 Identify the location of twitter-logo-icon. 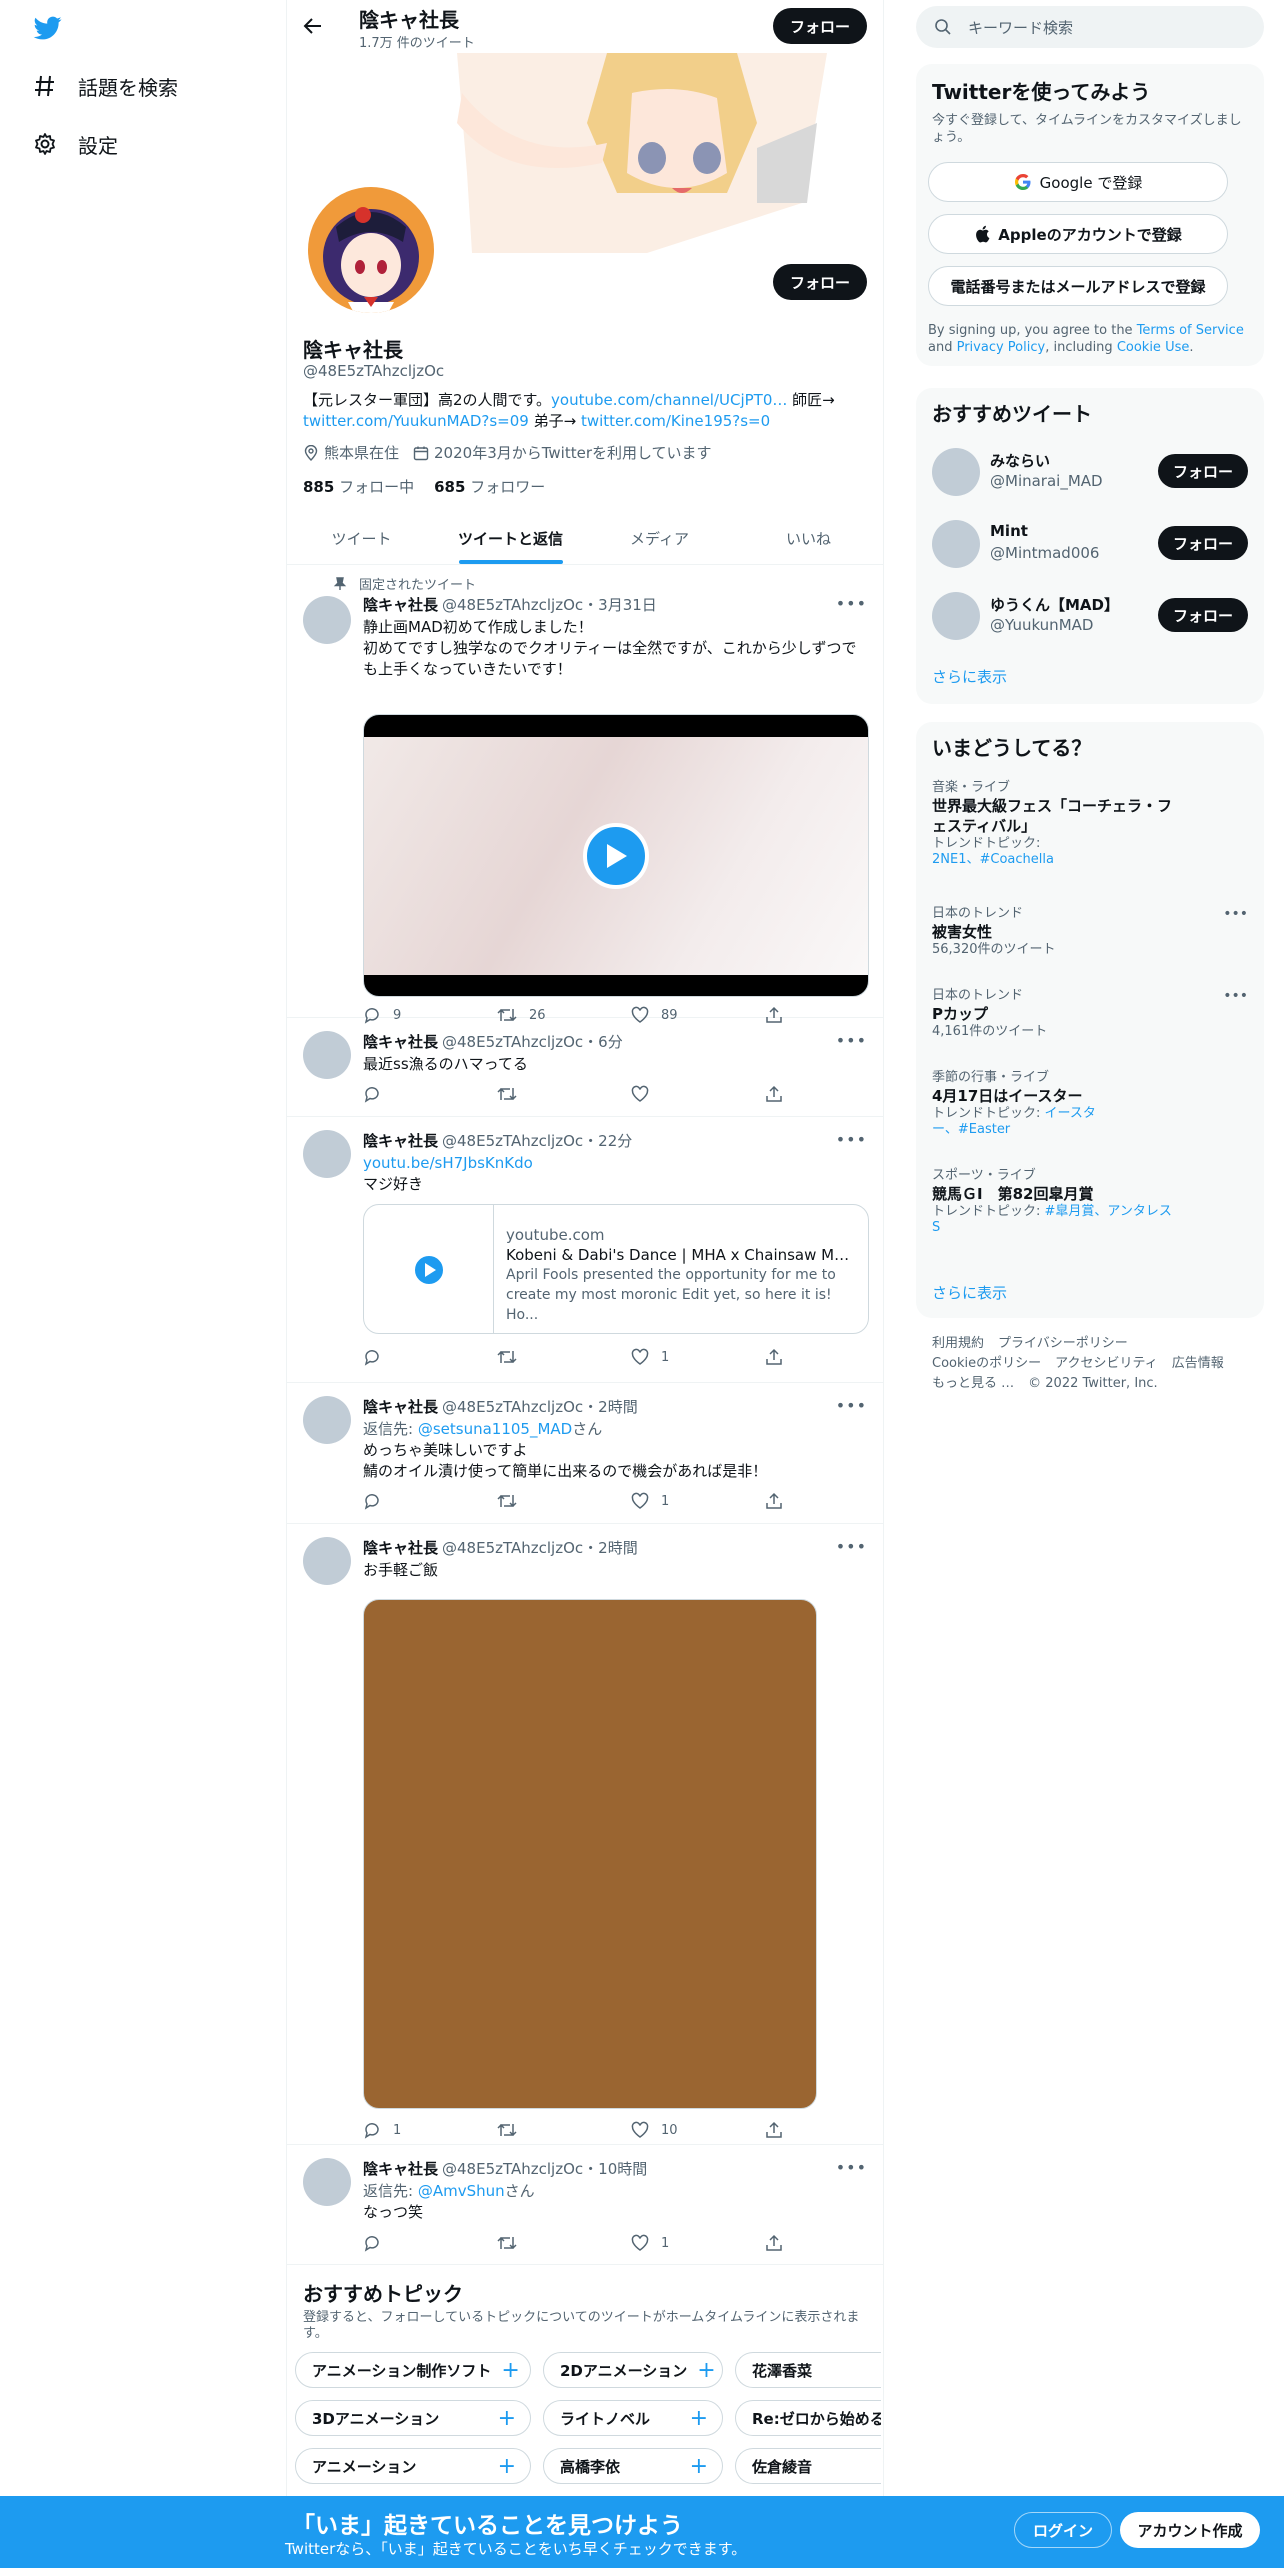
(48, 28).